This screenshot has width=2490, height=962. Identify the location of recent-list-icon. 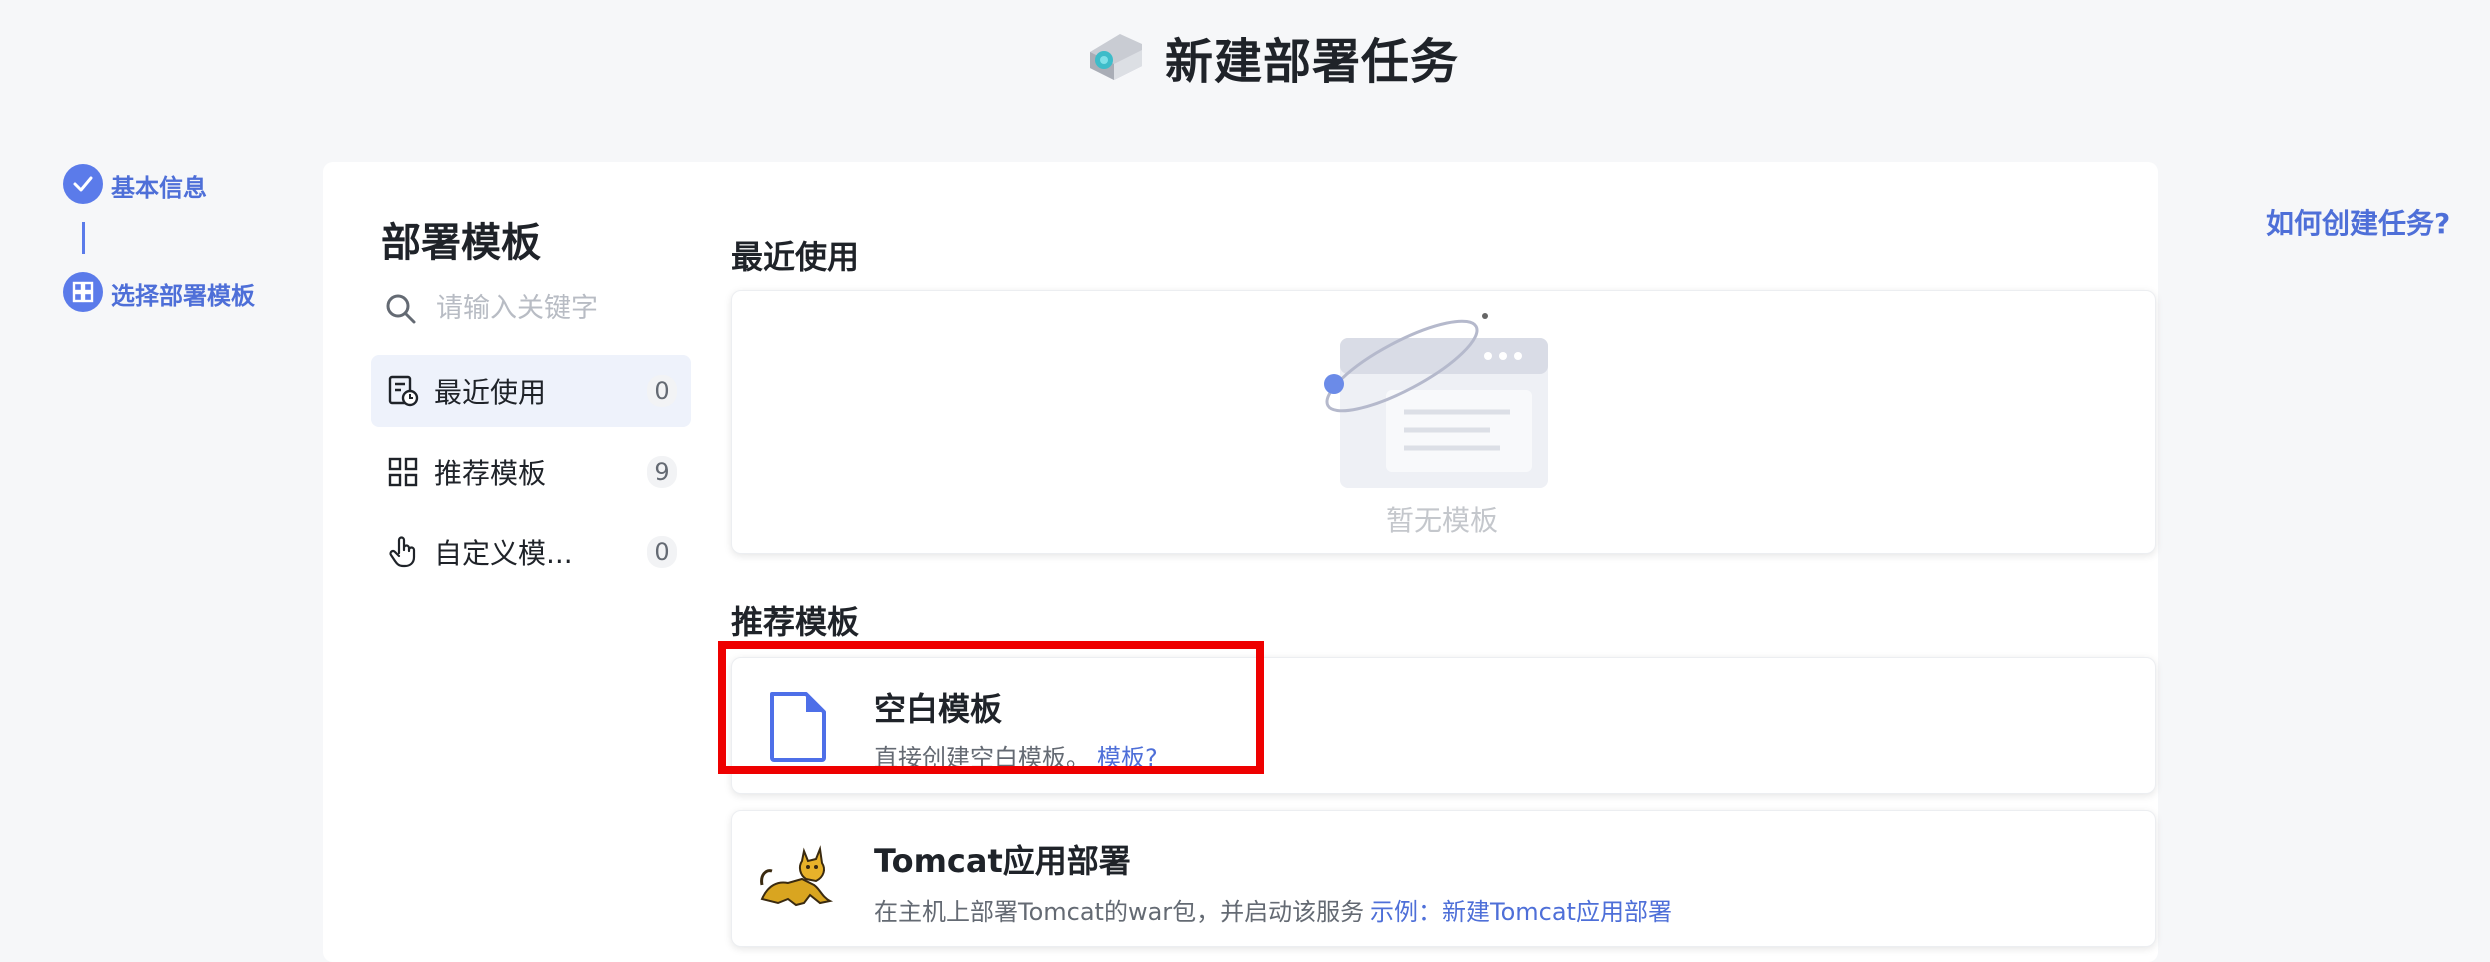
(403, 391).